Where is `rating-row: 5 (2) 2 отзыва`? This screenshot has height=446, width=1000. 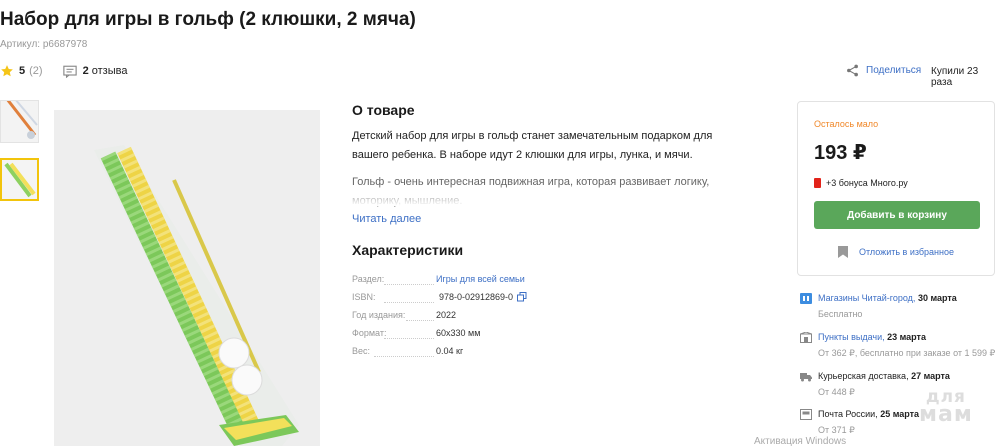
rating-row: 5 (2) 2 отзыва is located at coordinates (63, 71).